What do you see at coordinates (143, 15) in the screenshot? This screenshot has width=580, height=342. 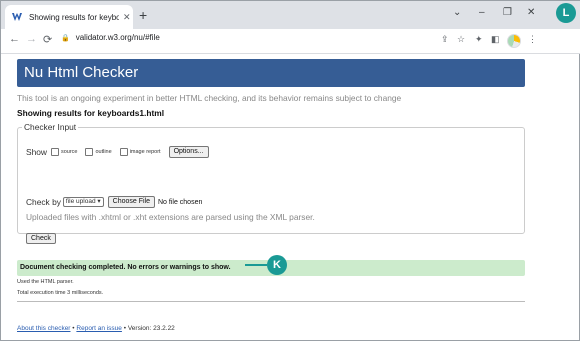 I see `new-tab-button: +` at bounding box center [143, 15].